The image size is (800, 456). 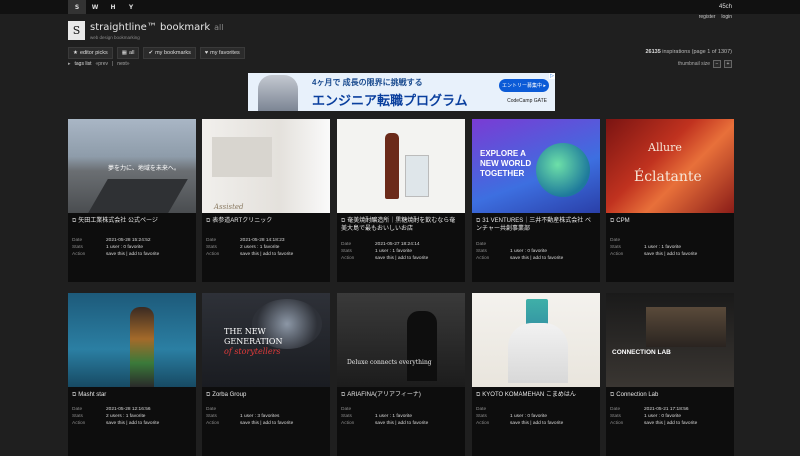 What do you see at coordinates (260, 416) in the screenshot?
I see `stats-value: 1 user : 3 favorites` at bounding box center [260, 416].